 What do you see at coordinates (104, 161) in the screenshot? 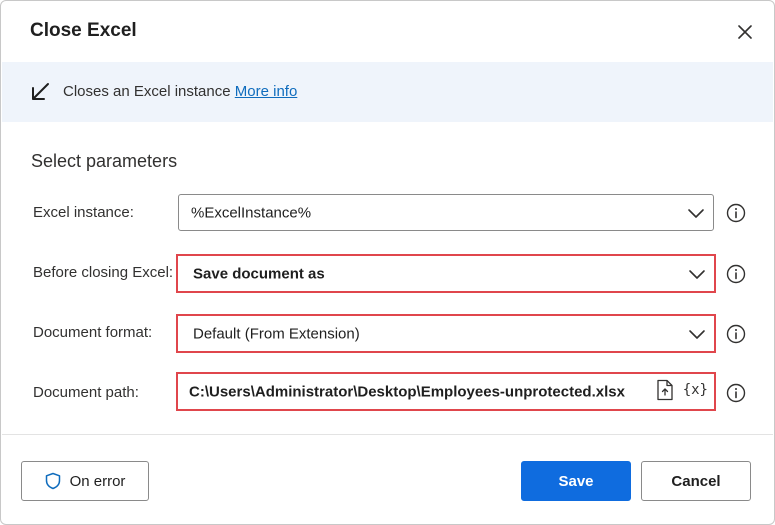
I see `section-title: Select parameters` at bounding box center [104, 161].